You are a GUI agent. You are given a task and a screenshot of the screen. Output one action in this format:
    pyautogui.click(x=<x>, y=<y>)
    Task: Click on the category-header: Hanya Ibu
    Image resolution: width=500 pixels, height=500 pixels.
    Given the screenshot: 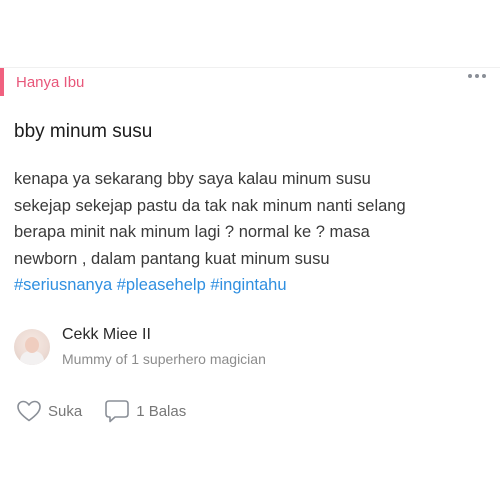 What is the action you would take?
    pyautogui.click(x=42, y=82)
    